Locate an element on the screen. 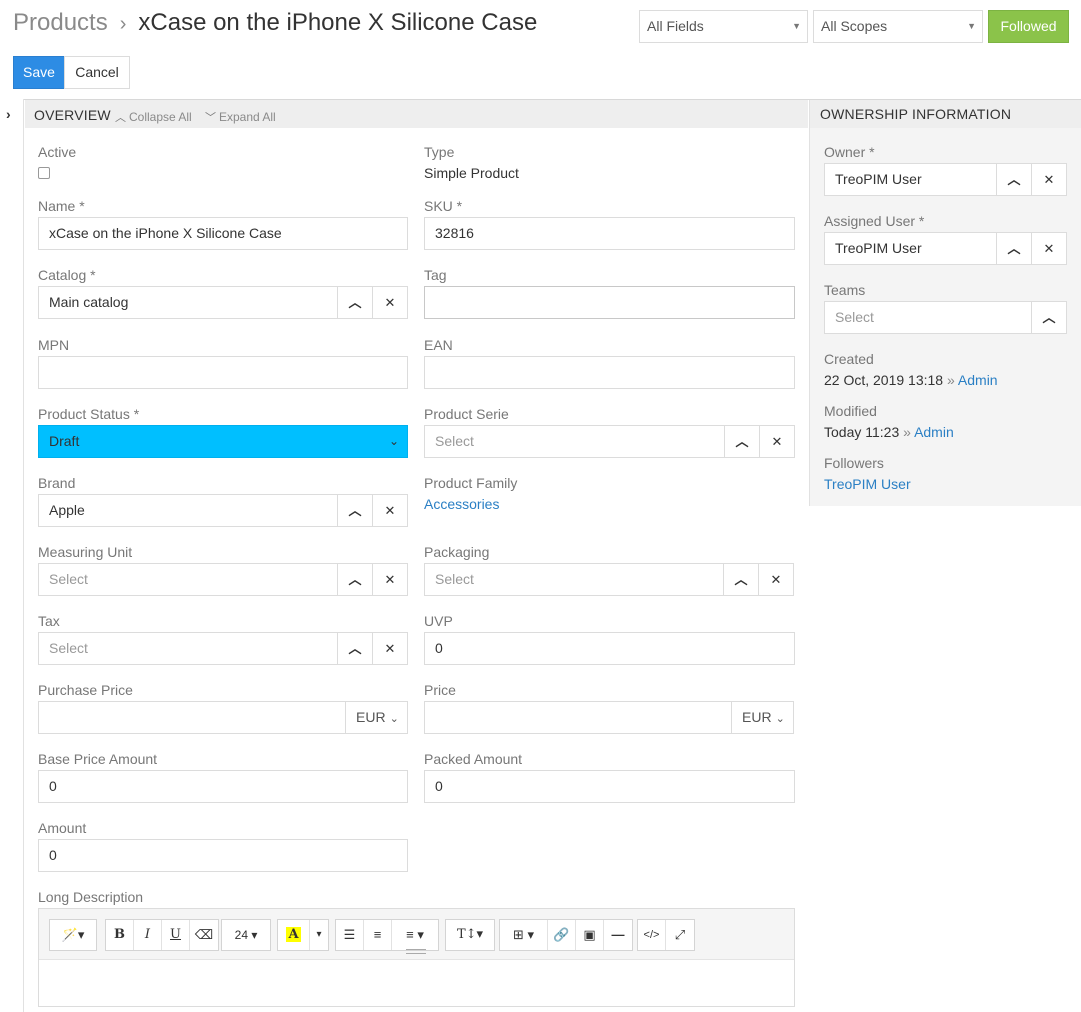  purchase-price-currency-select: EUR ⌄ is located at coordinates (376, 717).